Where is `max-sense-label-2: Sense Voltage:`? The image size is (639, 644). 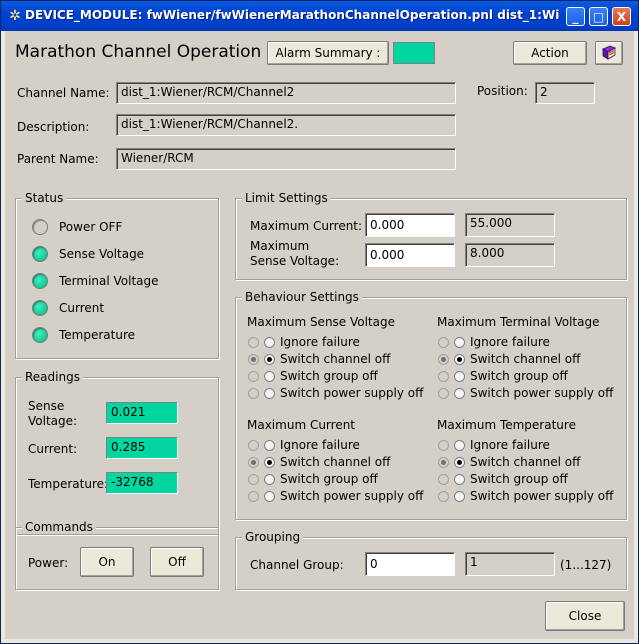 max-sense-label-2: Sense Voltage: is located at coordinates (295, 261).